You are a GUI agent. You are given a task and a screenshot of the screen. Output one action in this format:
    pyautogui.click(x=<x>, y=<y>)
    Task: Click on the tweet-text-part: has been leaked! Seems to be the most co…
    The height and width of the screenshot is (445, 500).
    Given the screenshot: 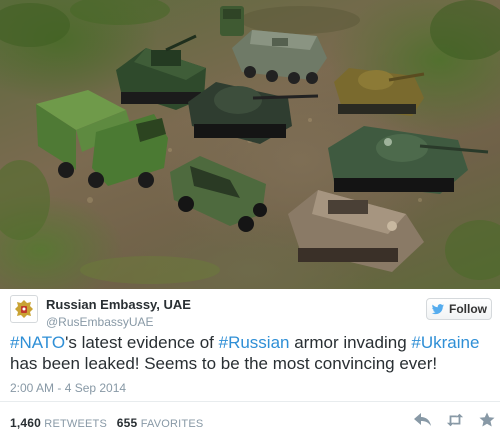 What is the action you would take?
    pyautogui.click(x=224, y=363)
    